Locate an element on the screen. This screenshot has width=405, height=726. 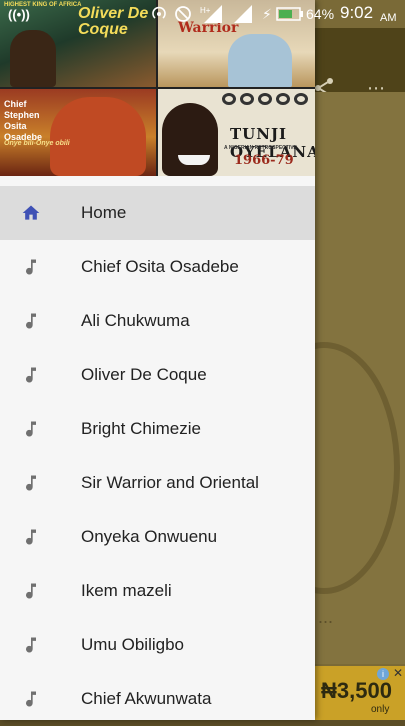
menu-item-ikem-mazeli: Ikem mazeli is located at coordinates (157, 591).